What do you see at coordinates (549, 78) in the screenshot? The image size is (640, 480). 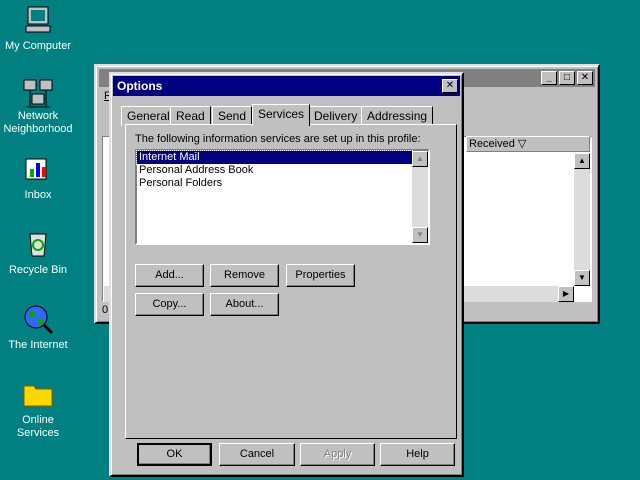 I see `minimize-button: _` at bounding box center [549, 78].